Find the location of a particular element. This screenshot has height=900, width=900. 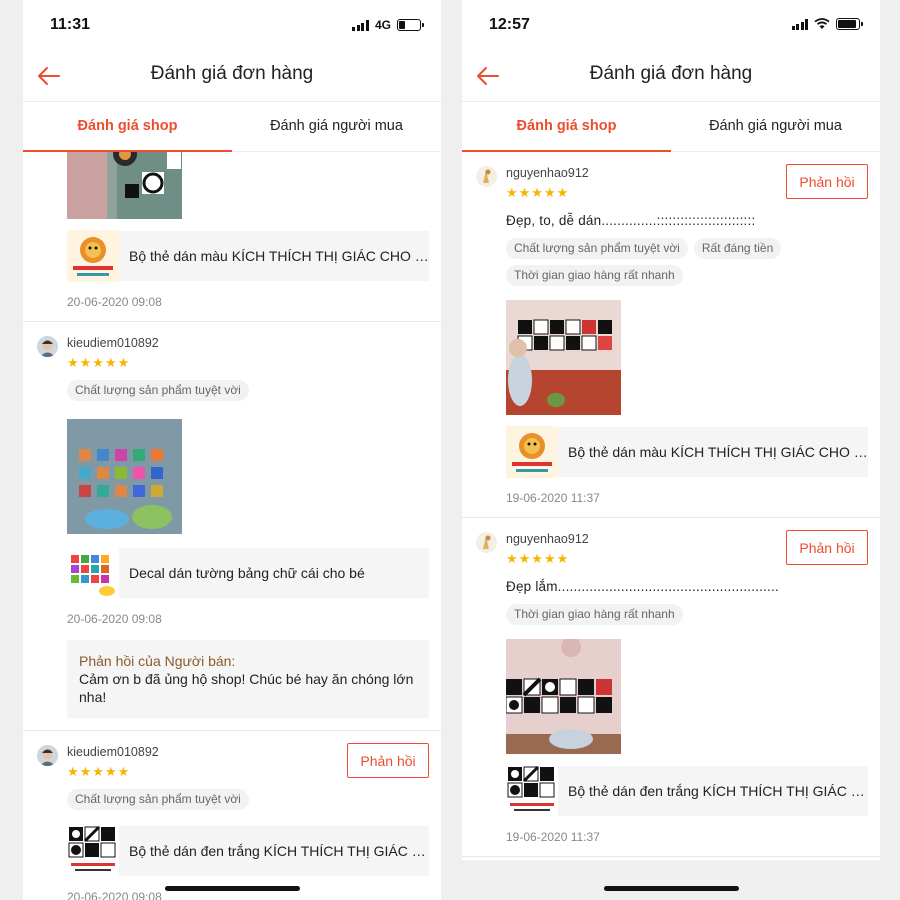

network-type: 4G is located at coordinates (382, 25).